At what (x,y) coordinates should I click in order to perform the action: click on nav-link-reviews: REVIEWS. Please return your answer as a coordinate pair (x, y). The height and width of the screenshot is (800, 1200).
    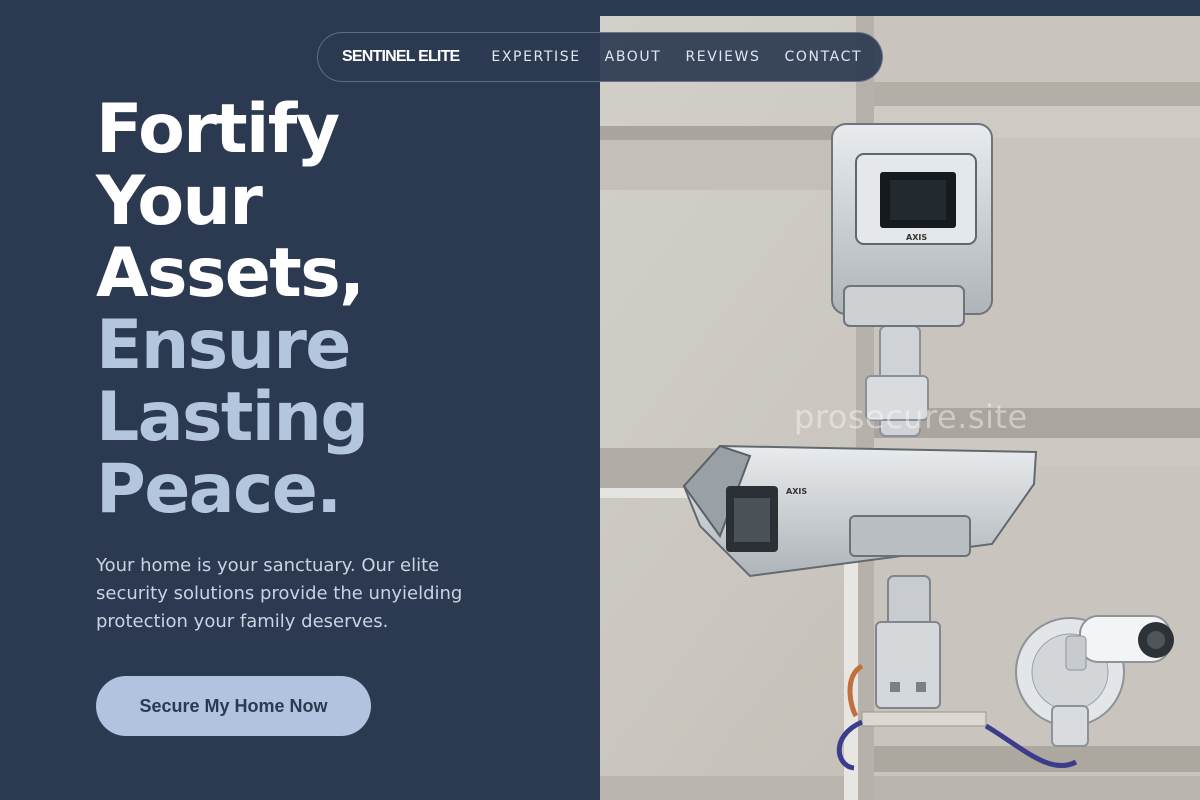
    Looking at the image, I should click on (722, 57).